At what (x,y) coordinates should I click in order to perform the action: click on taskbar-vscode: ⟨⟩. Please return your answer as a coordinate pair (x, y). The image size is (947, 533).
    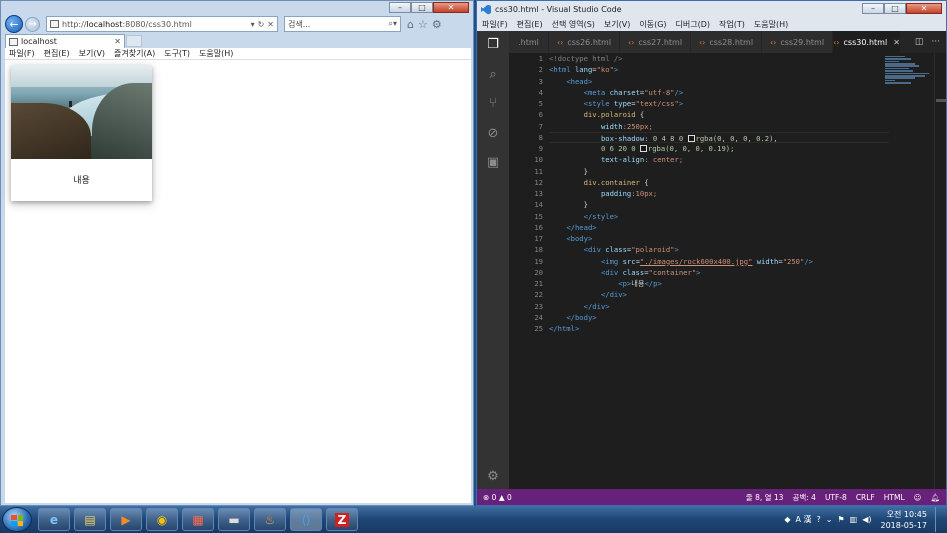
    Looking at the image, I should click on (306, 519).